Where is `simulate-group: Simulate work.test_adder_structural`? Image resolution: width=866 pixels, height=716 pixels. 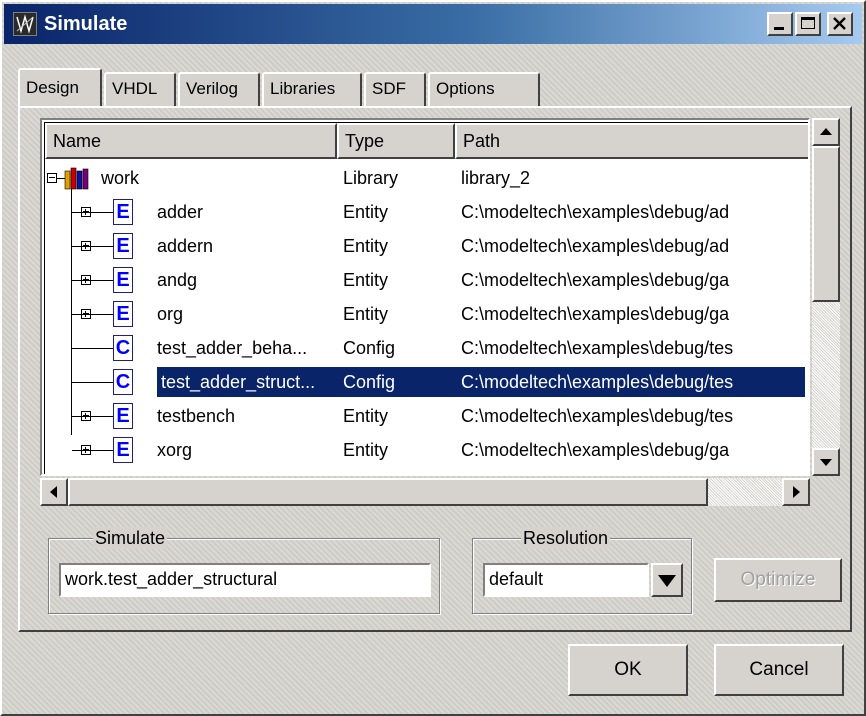
simulate-group: Simulate work.test_adder_structural is located at coordinates (244, 570).